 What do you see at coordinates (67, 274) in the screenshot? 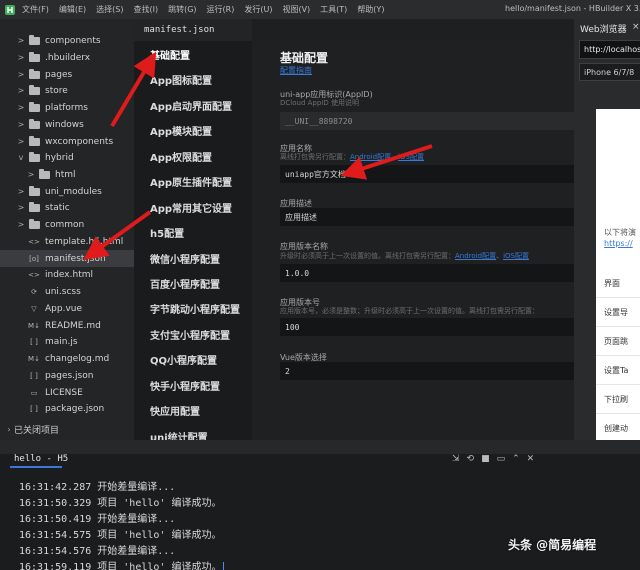
I see `tree-item: <> index.html` at bounding box center [67, 274].